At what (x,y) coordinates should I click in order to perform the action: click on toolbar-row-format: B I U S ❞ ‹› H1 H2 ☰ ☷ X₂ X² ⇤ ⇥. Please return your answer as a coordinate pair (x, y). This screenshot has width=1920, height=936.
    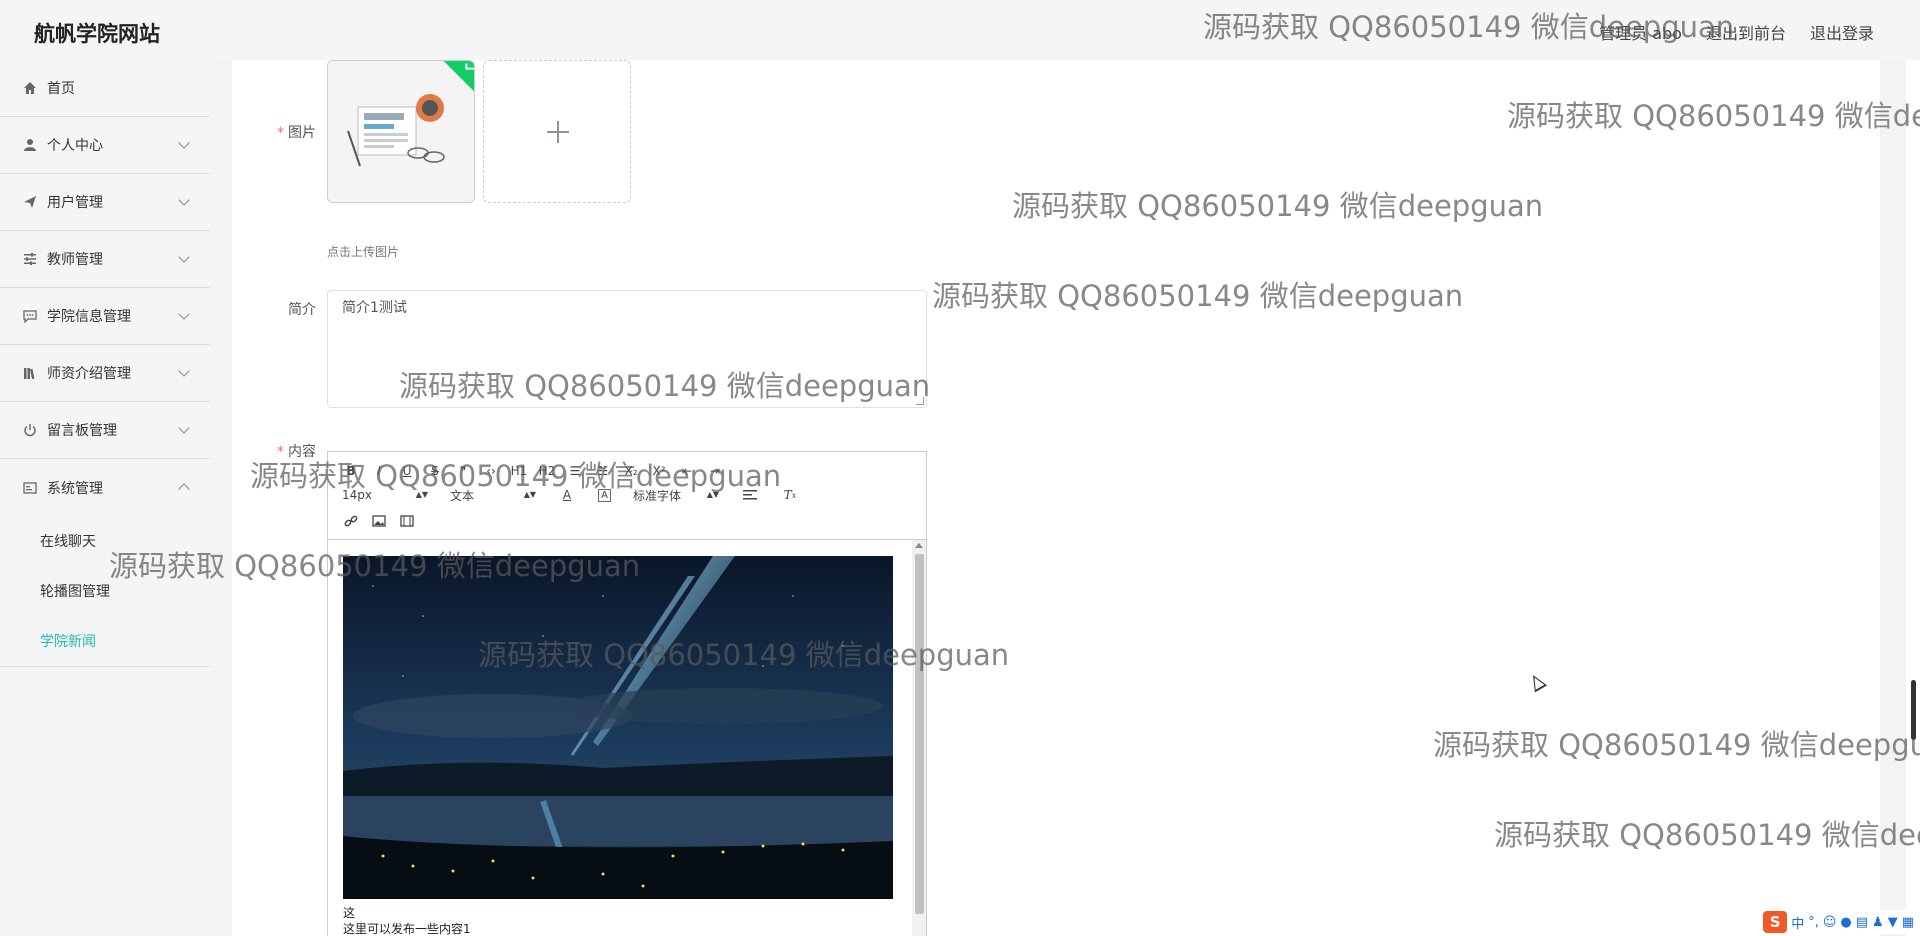
    Looking at the image, I should click on (533, 471).